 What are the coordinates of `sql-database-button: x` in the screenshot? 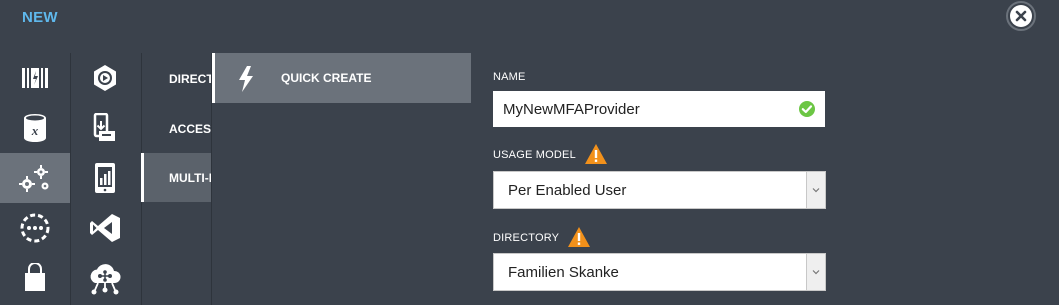 It's located at (35, 128).